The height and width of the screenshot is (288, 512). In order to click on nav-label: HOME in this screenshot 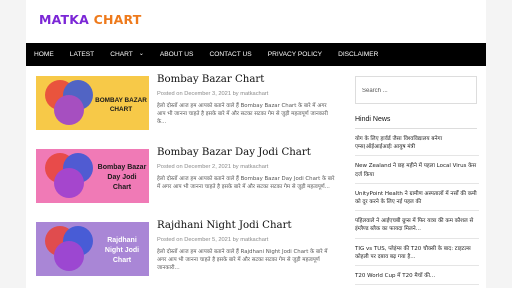, I will do `click(44, 54)`.